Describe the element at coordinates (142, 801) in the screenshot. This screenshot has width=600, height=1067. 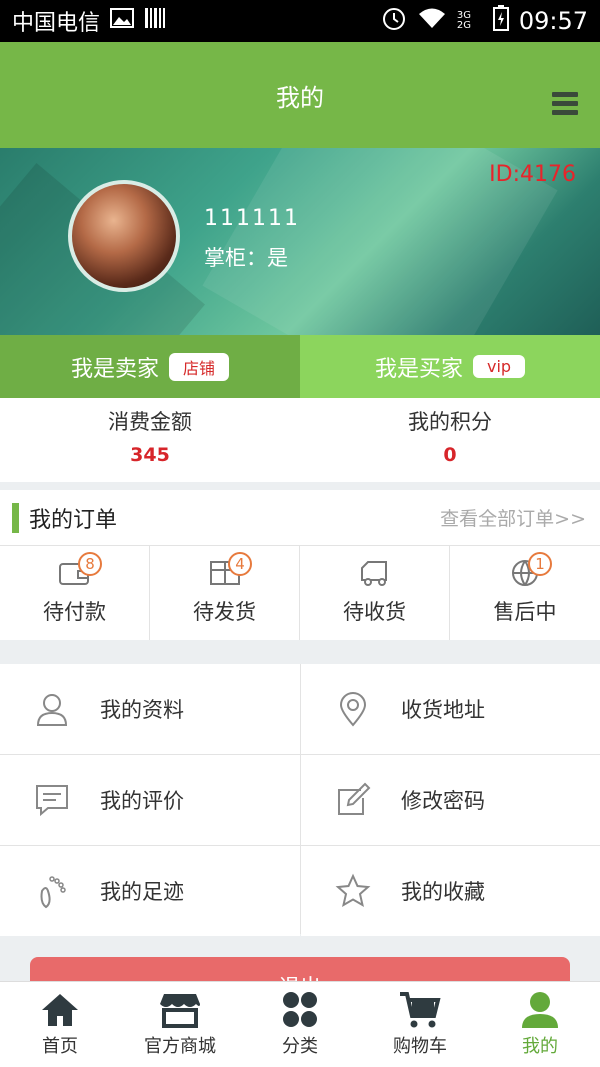
I see `menu-label: 我的评价` at that location.